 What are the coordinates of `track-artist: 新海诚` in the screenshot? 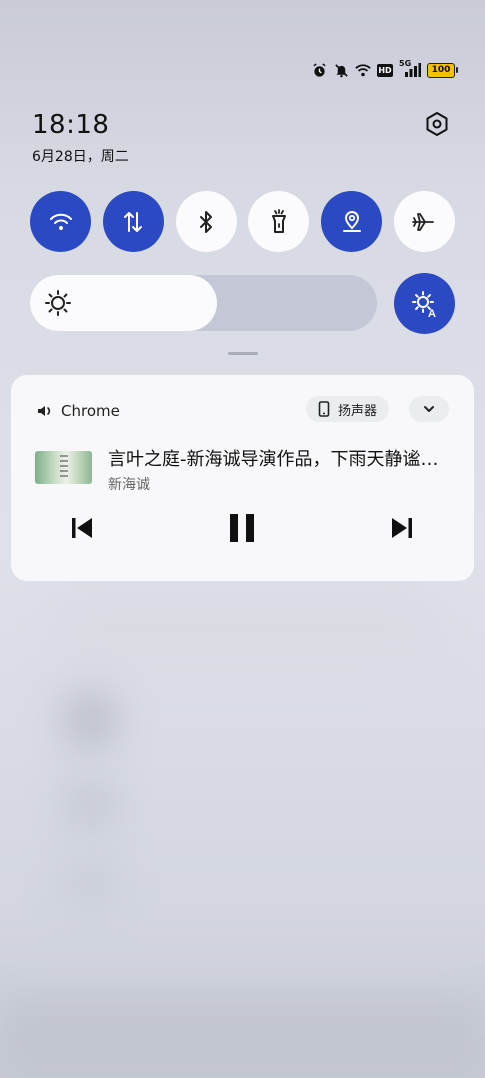 It's located at (129, 485).